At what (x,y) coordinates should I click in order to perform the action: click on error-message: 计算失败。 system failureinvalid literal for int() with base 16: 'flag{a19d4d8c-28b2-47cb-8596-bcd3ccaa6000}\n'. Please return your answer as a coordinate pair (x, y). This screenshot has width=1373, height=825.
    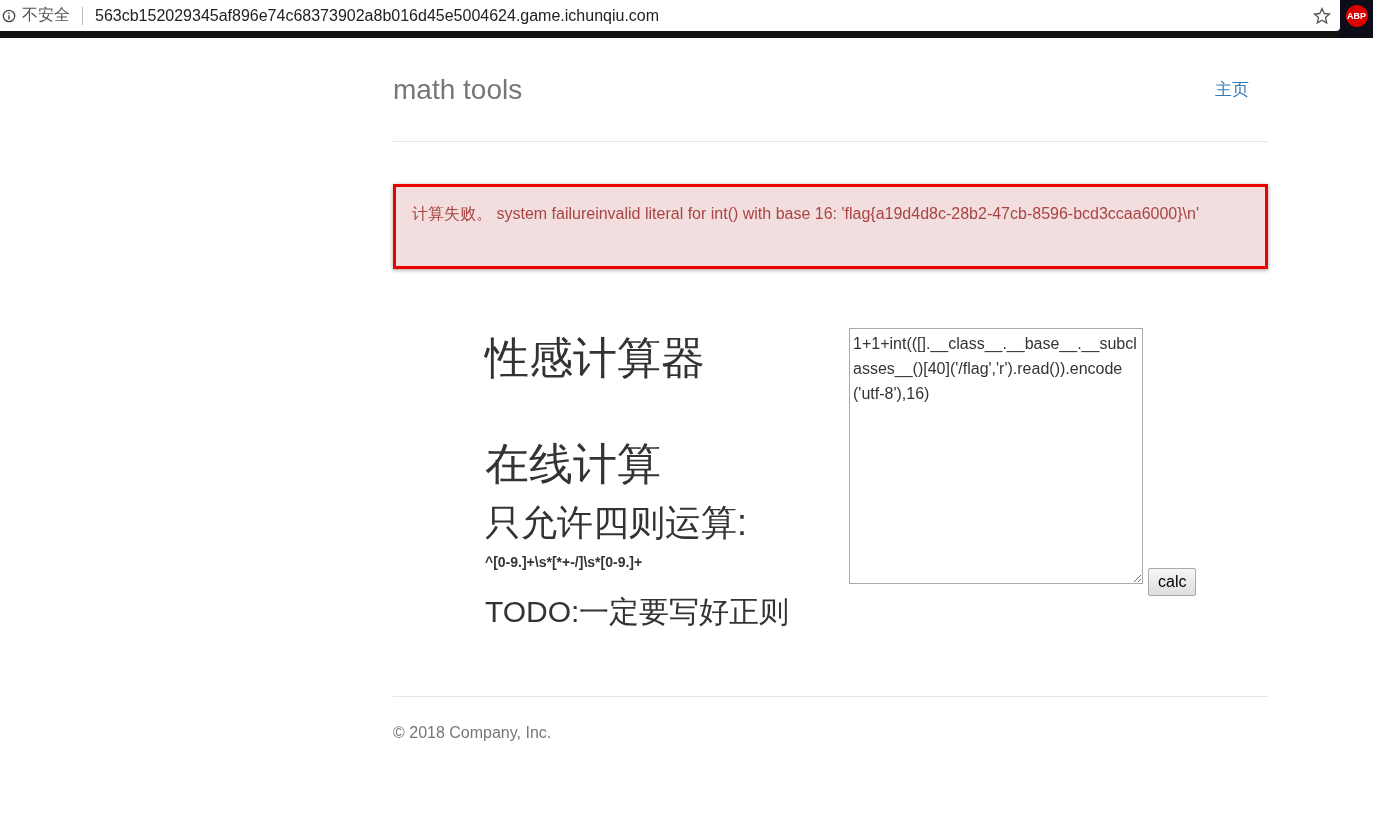
    Looking at the image, I should click on (805, 213).